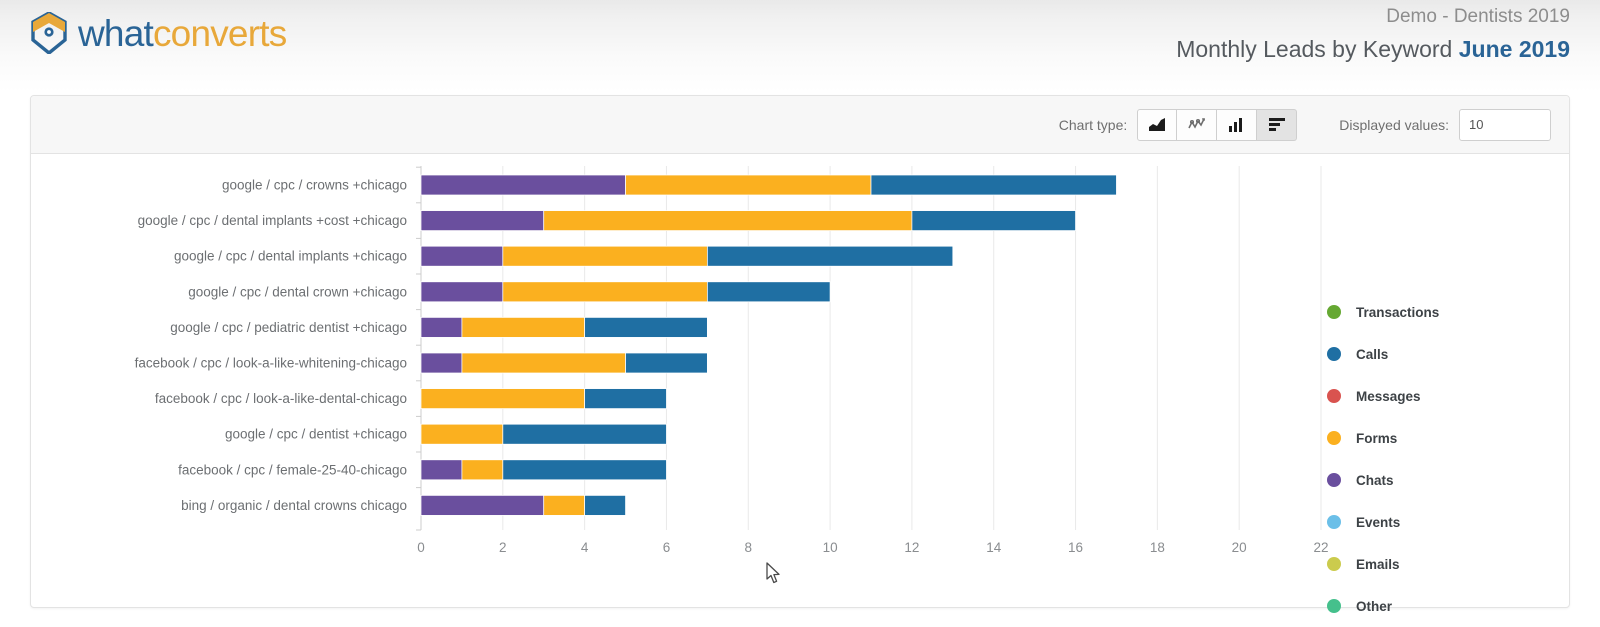 The image size is (1600, 627). What do you see at coordinates (49, 33) in the screenshot?
I see `whatconverts-hex-logo-icon` at bounding box center [49, 33].